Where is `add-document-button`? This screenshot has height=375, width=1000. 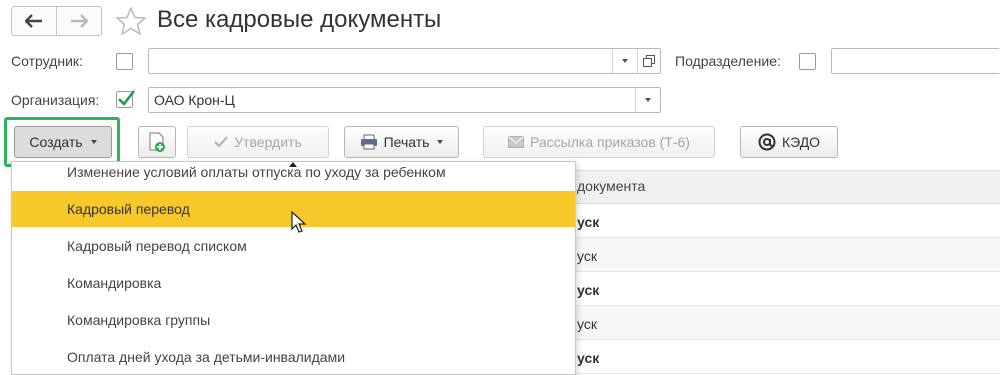
add-document-button is located at coordinates (157, 142).